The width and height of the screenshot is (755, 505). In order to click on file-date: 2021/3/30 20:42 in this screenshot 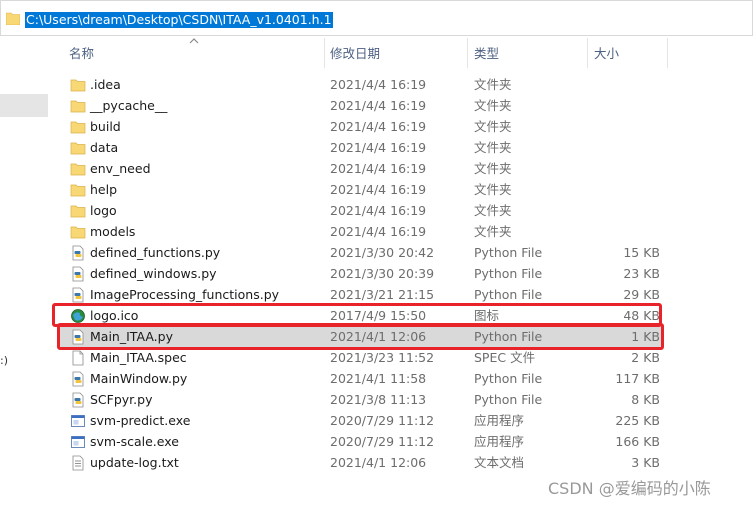, I will do `click(382, 252)`.